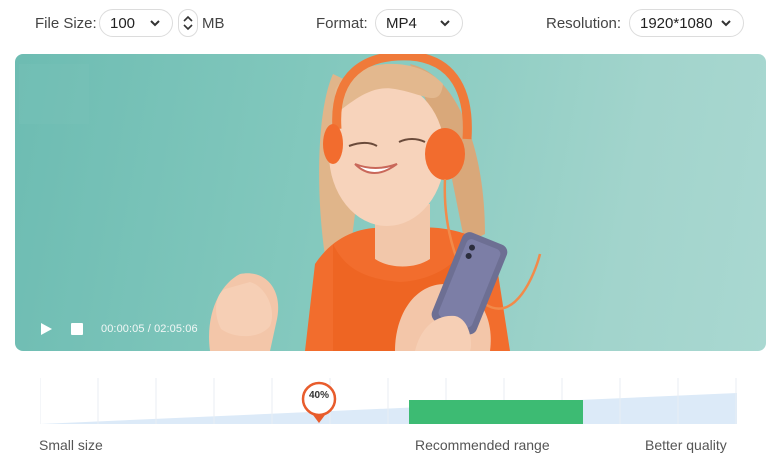 The height and width of the screenshot is (470, 771). What do you see at coordinates (496, 412) in the screenshot?
I see `recommended-range-bar` at bounding box center [496, 412].